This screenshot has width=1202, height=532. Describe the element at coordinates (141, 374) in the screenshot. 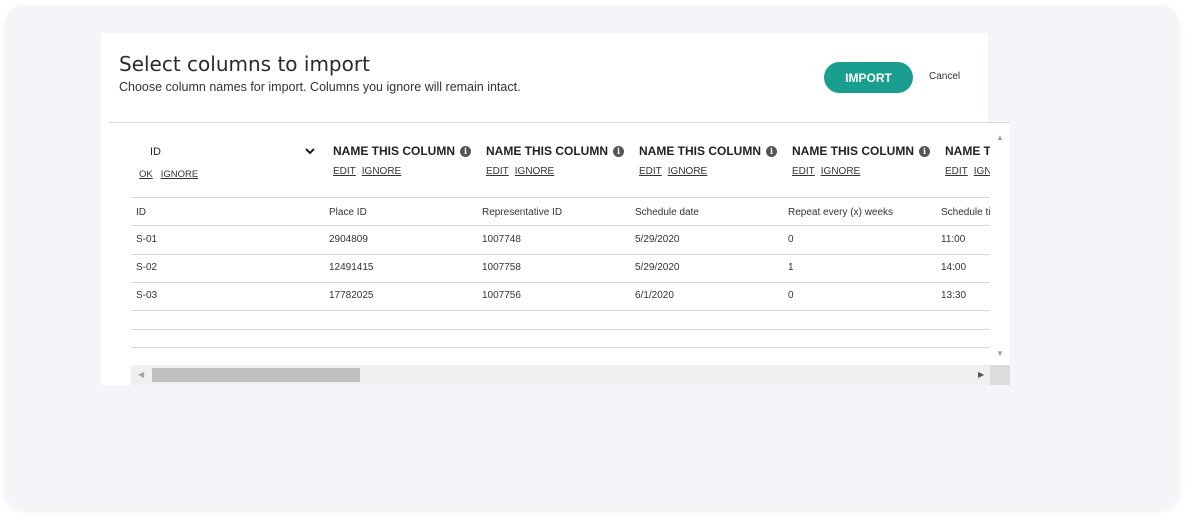

I see `scroll-left-icon: ◀` at that location.